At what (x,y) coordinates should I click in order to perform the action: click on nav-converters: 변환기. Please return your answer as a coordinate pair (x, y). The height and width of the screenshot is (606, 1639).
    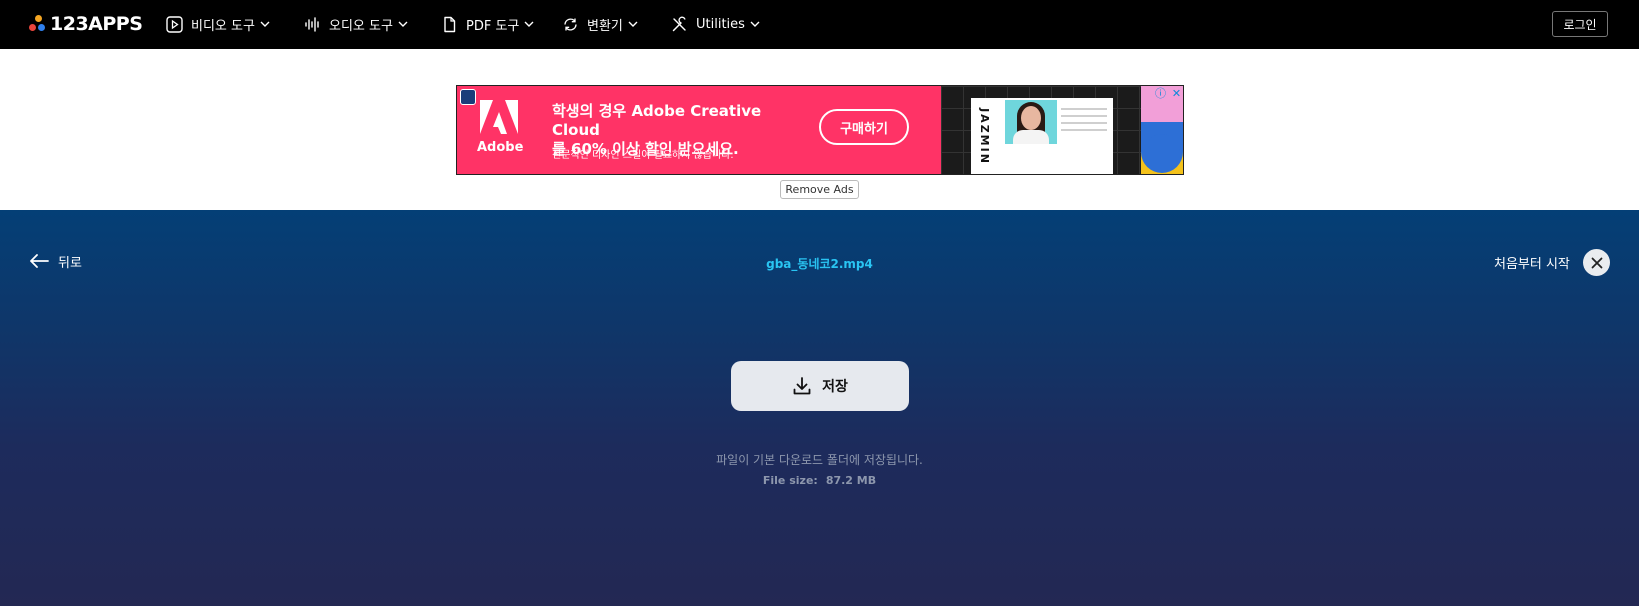
    Looking at the image, I should click on (599, 24).